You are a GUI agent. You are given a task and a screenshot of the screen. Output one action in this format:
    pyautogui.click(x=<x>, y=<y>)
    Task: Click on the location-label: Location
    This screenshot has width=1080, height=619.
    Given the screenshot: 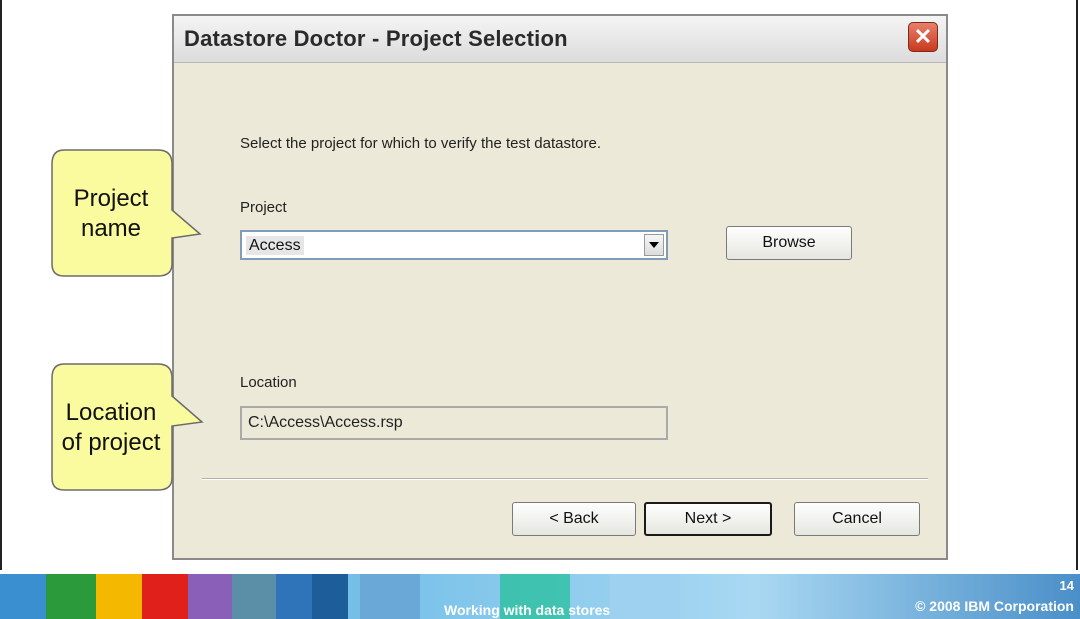 What is the action you would take?
    pyautogui.click(x=268, y=382)
    